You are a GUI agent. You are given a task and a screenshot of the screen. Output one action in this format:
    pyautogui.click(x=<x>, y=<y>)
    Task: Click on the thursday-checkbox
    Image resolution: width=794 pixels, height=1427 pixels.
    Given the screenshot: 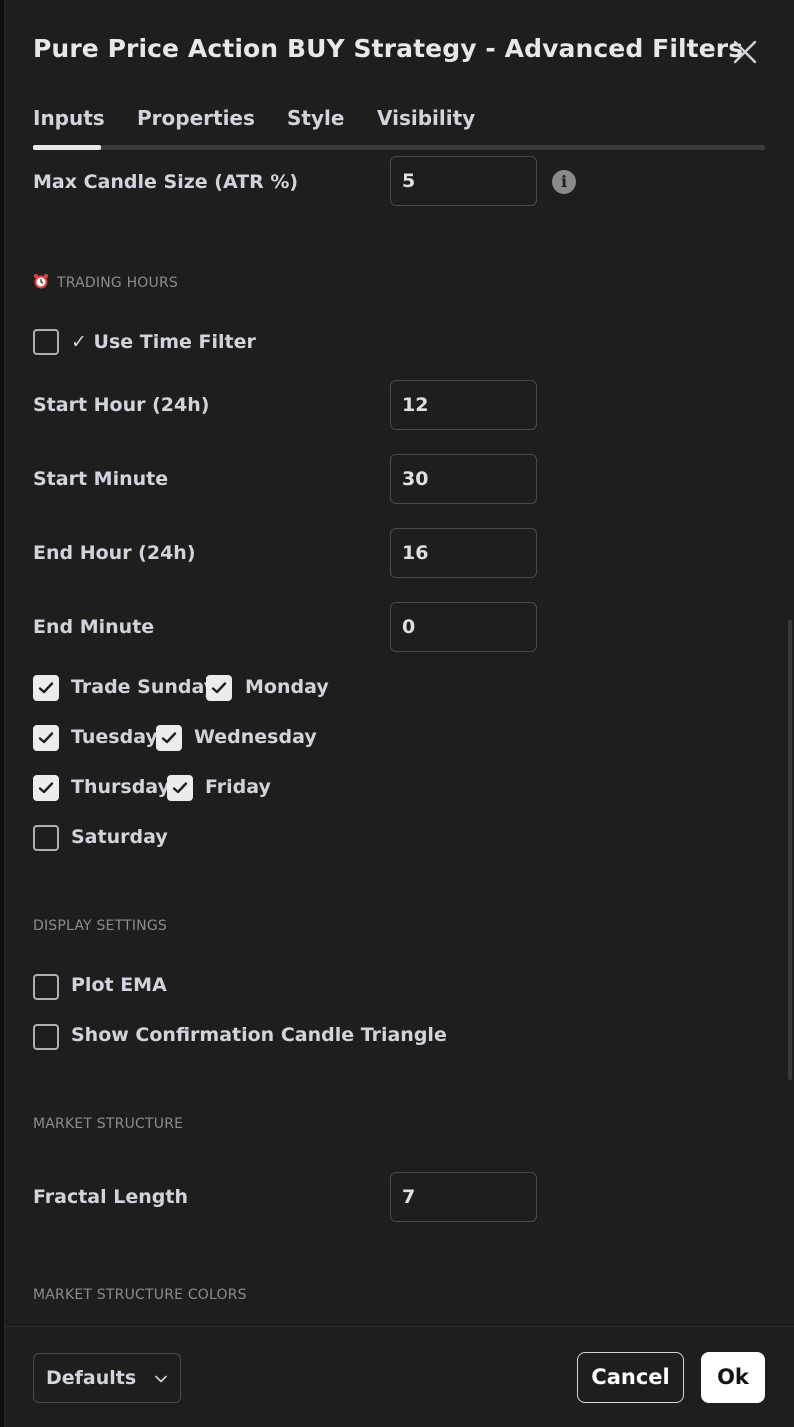 What is the action you would take?
    pyautogui.click(x=46, y=788)
    